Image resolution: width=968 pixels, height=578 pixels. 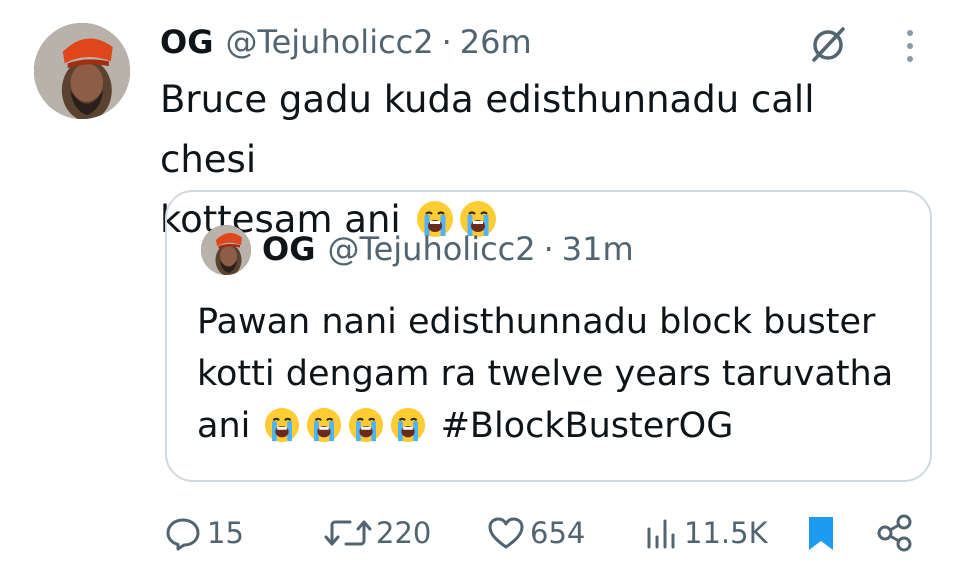 What do you see at coordinates (226, 250) in the screenshot?
I see `quoted-avatar` at bounding box center [226, 250].